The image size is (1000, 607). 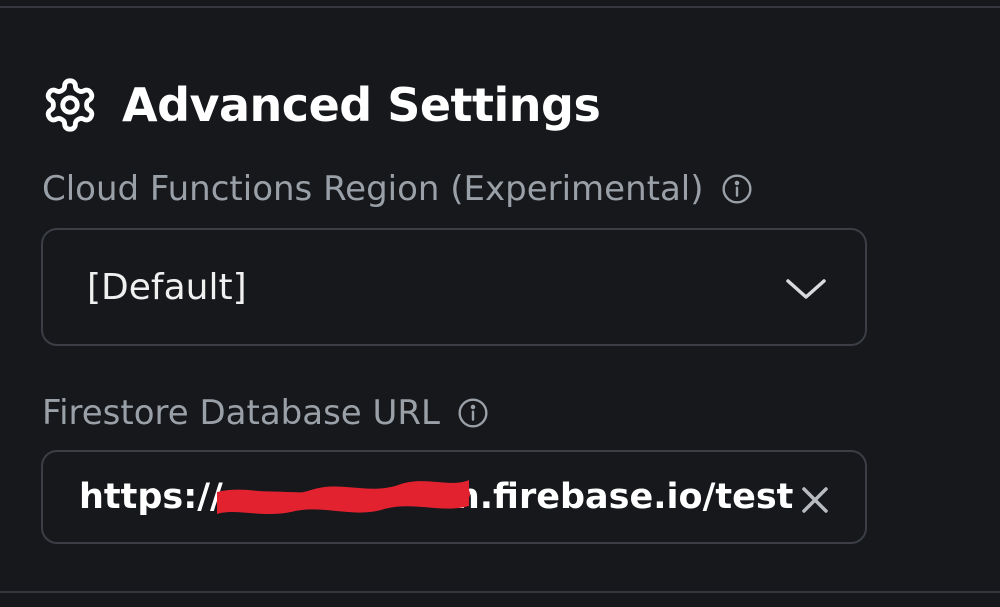 I want to click on region-label-text: Cloud Functions Region (Experimental), so click(x=373, y=189).